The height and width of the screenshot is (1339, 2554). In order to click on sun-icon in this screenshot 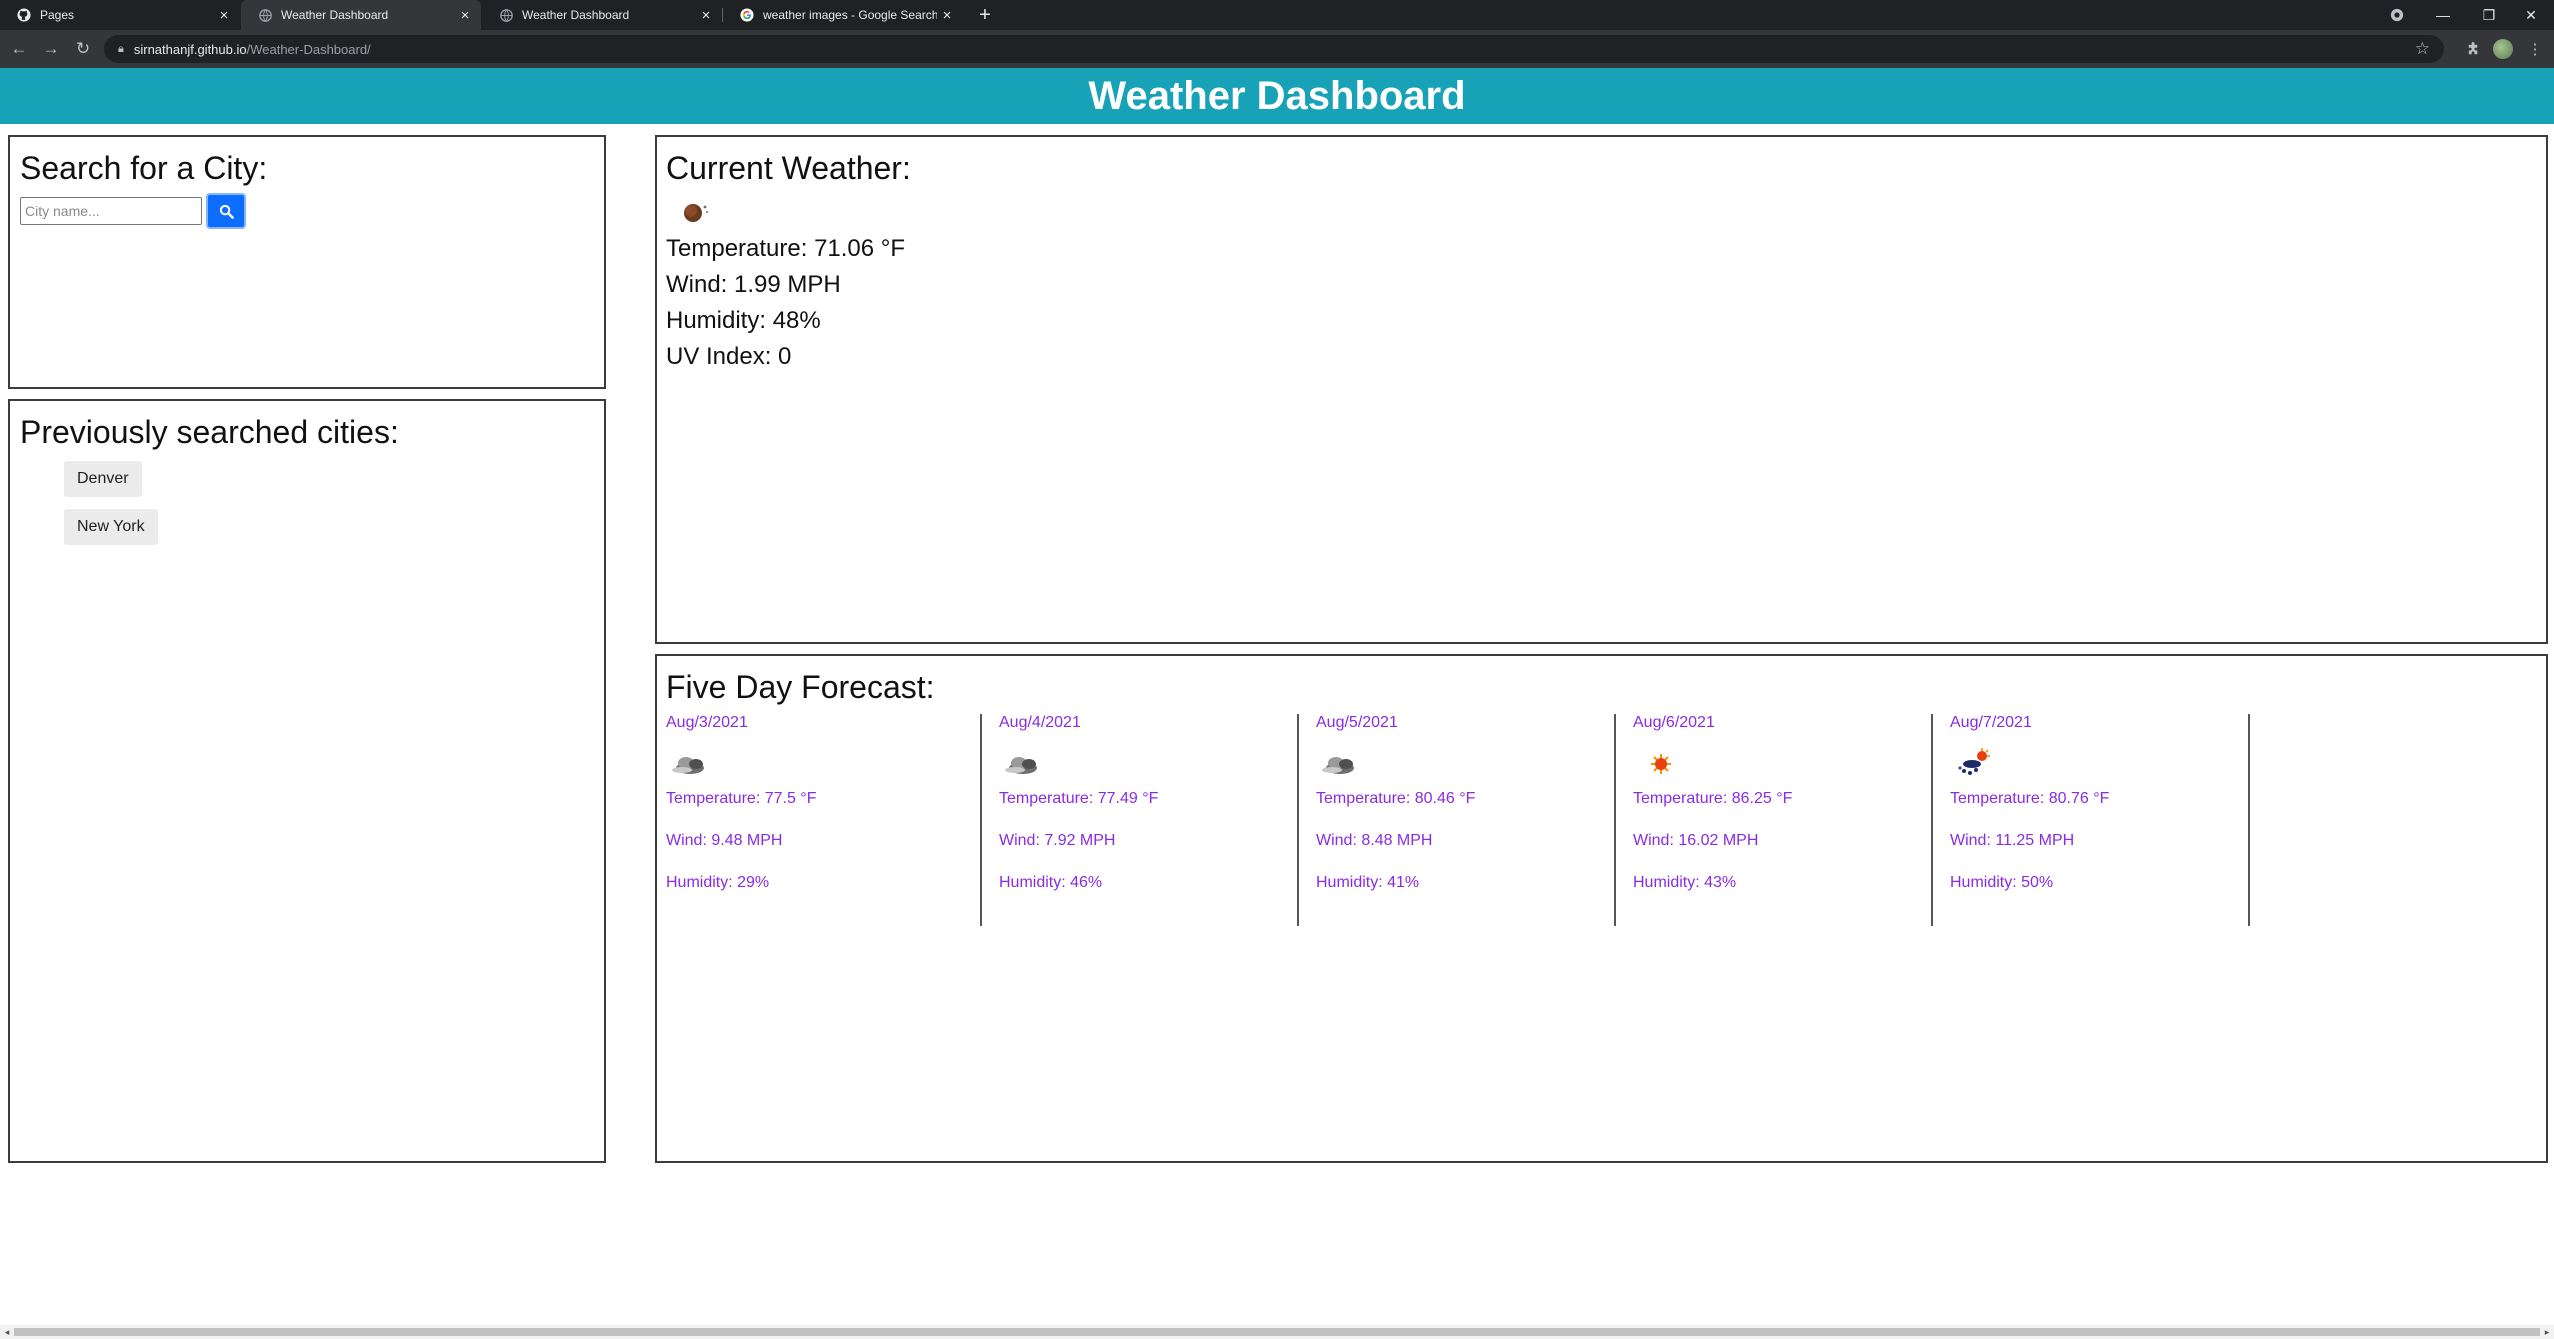, I will do `click(1661, 764)`.